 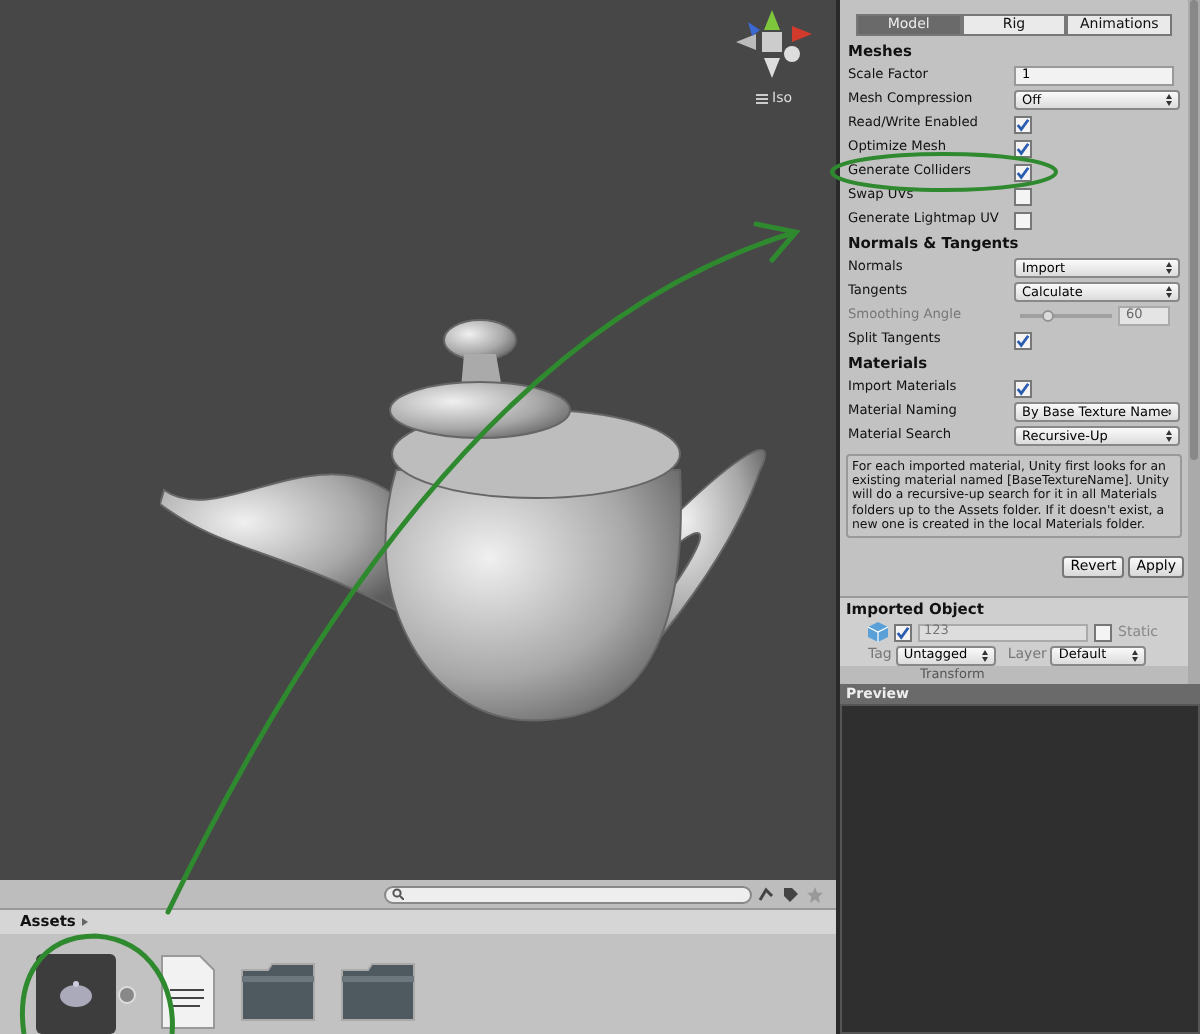 What do you see at coordinates (791, 894) in the screenshot?
I see `tag-icon` at bounding box center [791, 894].